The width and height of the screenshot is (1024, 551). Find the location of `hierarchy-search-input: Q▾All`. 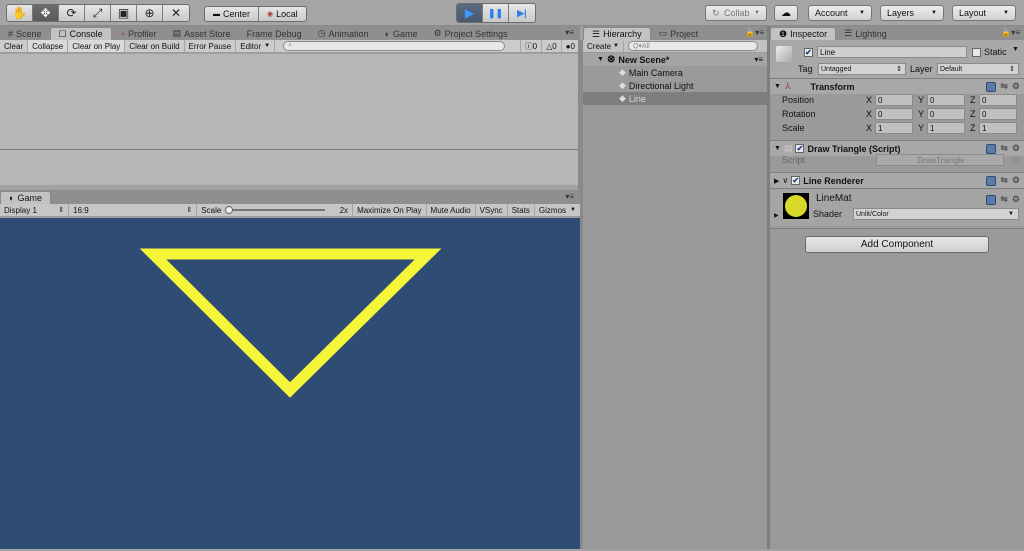

hierarchy-search-input: Q▾All is located at coordinates (692, 46).